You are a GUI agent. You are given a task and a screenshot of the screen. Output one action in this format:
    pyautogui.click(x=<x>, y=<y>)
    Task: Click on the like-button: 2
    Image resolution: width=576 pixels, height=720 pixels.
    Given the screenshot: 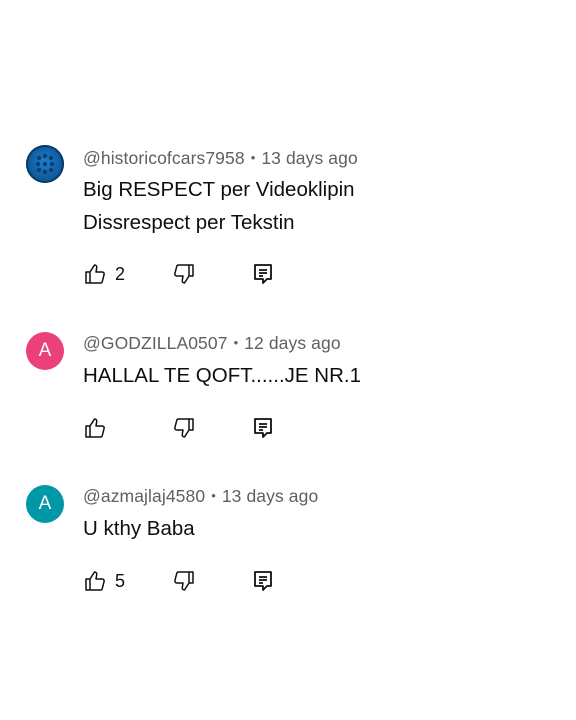 What is the action you would take?
    pyautogui.click(x=104, y=274)
    